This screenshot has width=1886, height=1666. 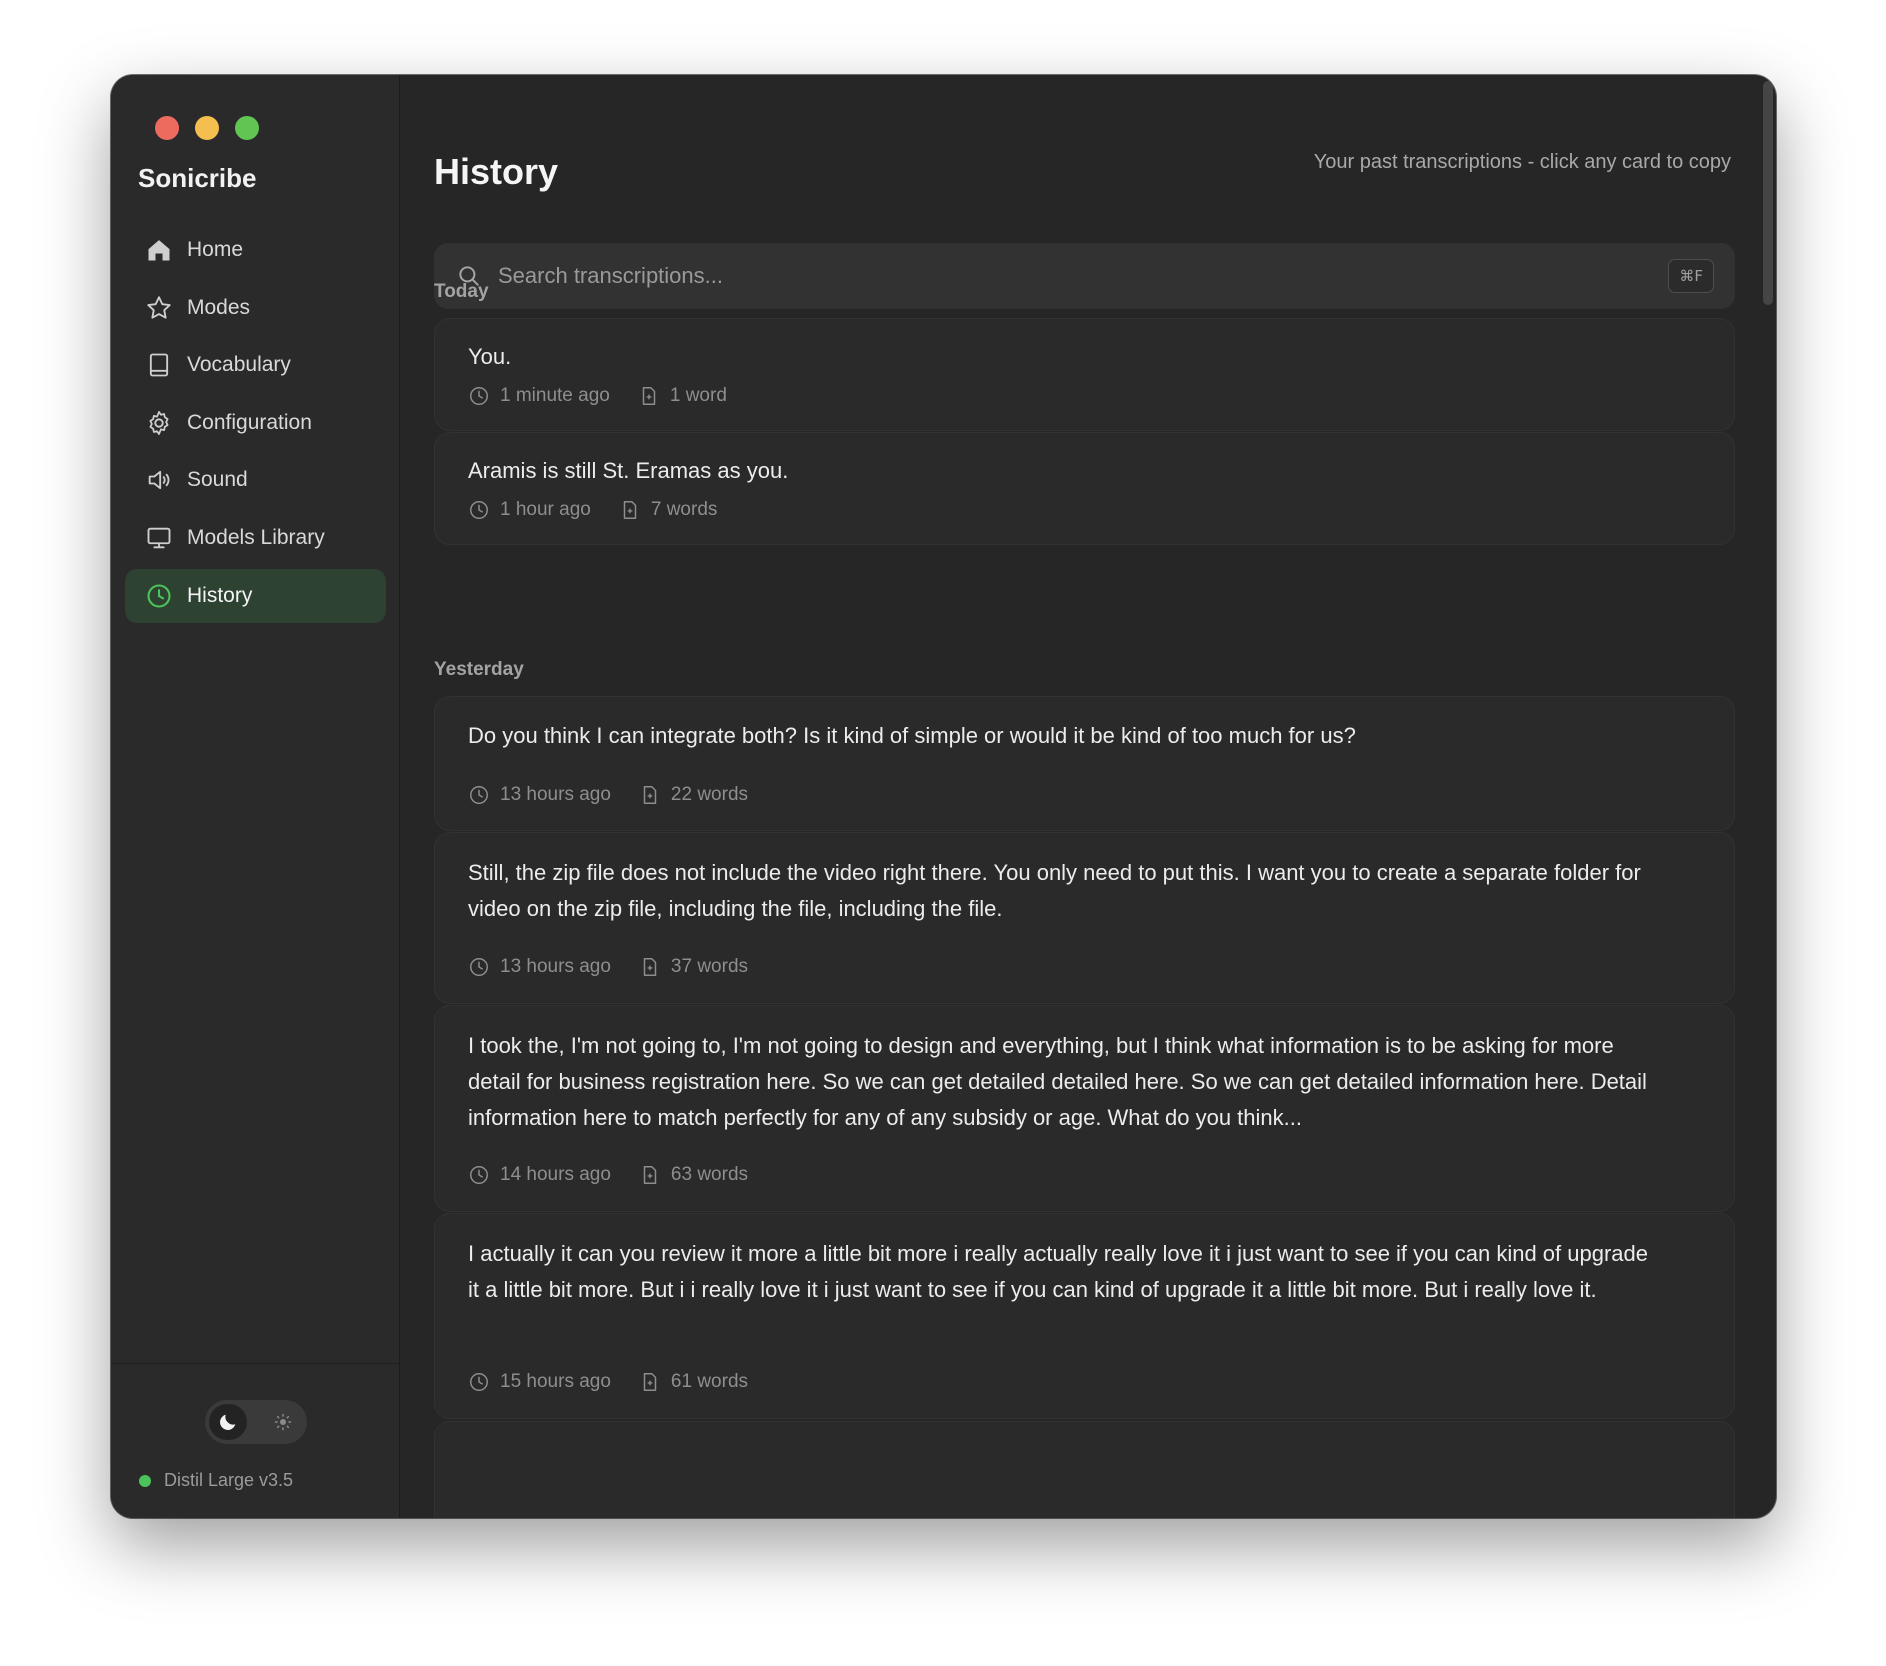 I want to click on sidebar-item-label: Sound, so click(x=217, y=480).